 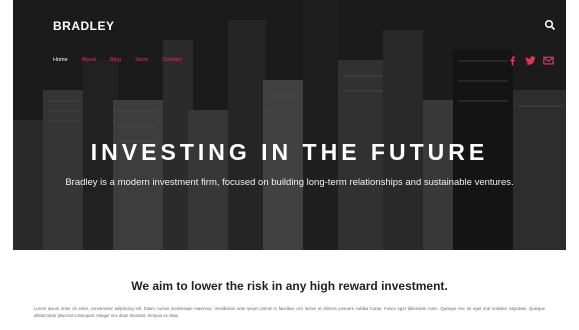 What do you see at coordinates (141, 60) in the screenshot?
I see `nav-item-store: Store` at bounding box center [141, 60].